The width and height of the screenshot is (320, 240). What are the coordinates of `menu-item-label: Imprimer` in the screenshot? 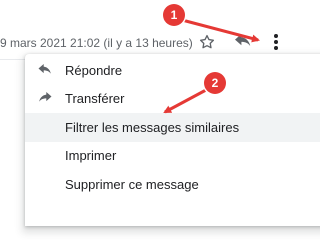 It's located at (91, 156).